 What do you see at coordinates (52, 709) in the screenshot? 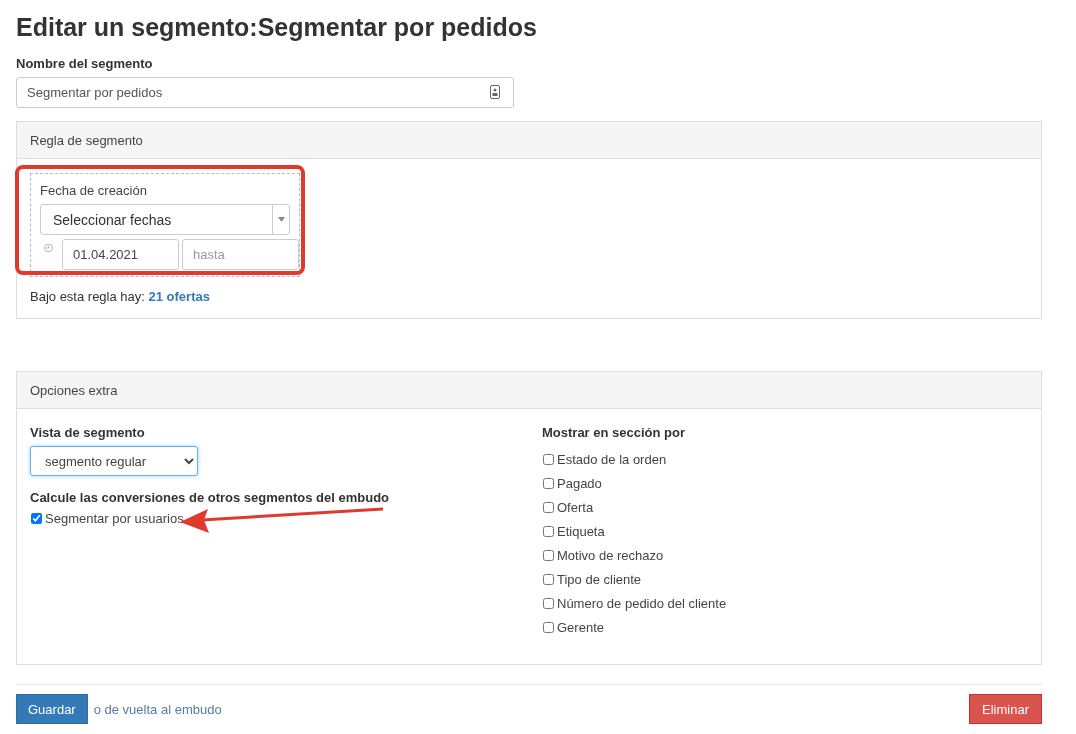
I see `save-button: Guardar` at bounding box center [52, 709].